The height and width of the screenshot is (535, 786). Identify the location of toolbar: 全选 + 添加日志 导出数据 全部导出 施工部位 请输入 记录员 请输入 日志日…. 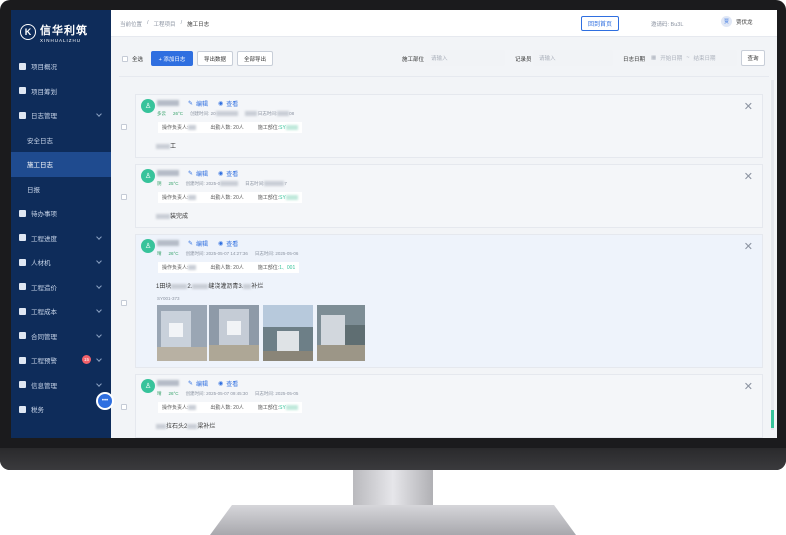
(444, 59).